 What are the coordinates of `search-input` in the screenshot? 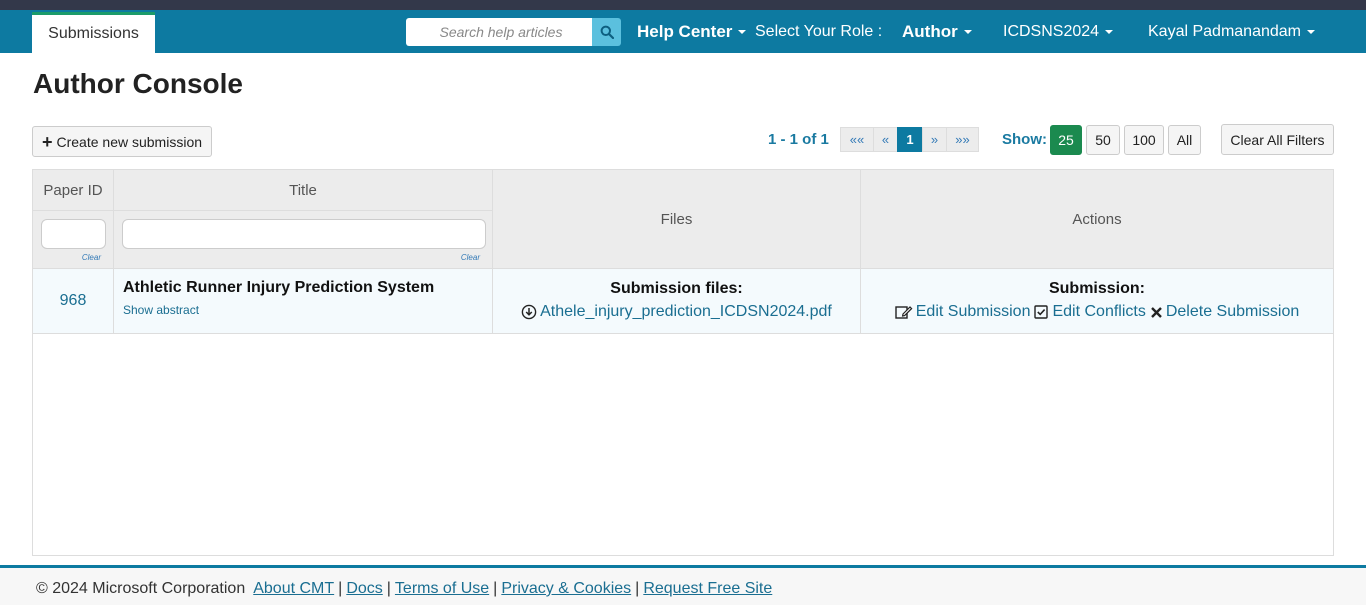 It's located at (499, 32).